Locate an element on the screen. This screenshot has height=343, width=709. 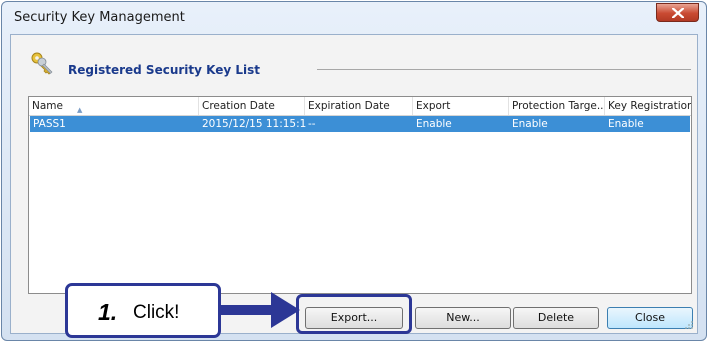
column-header-label: Name is located at coordinates (47, 106).